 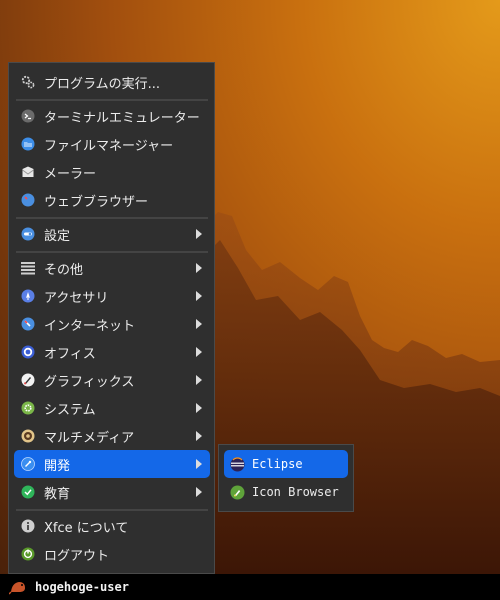 What do you see at coordinates (18, 587) in the screenshot?
I see `xfce-mouse-icon` at bounding box center [18, 587].